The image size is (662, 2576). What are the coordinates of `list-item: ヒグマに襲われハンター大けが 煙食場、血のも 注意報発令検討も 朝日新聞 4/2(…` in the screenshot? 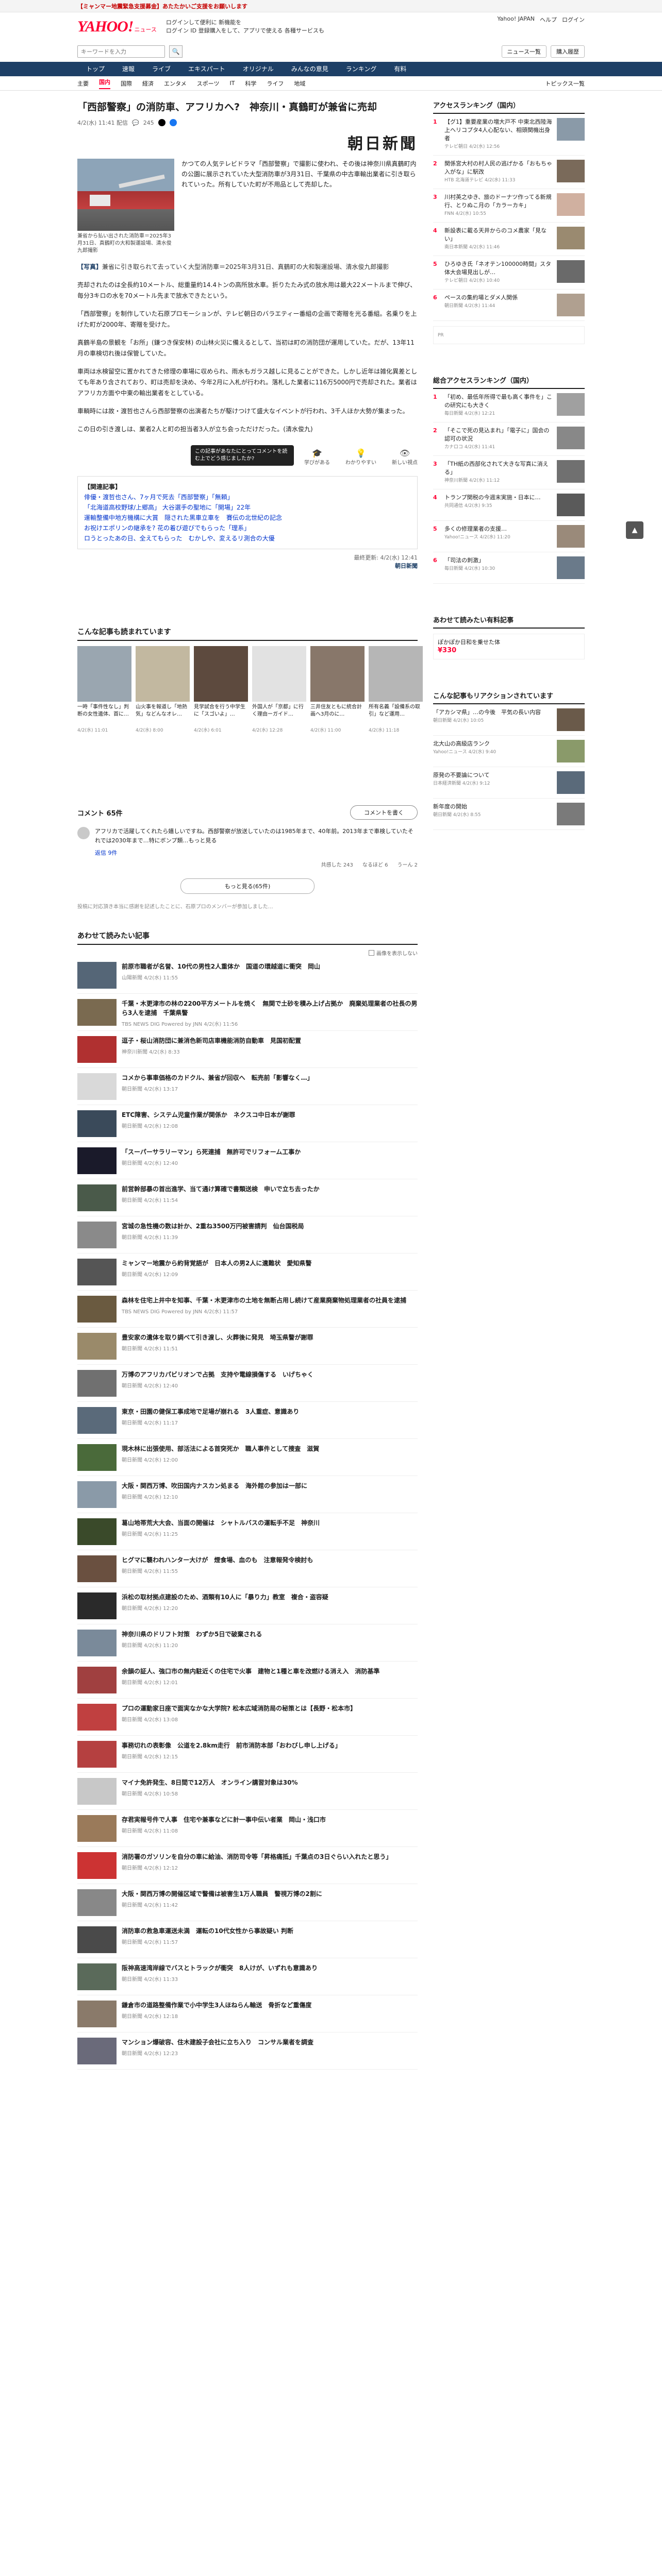 It's located at (248, 1568).